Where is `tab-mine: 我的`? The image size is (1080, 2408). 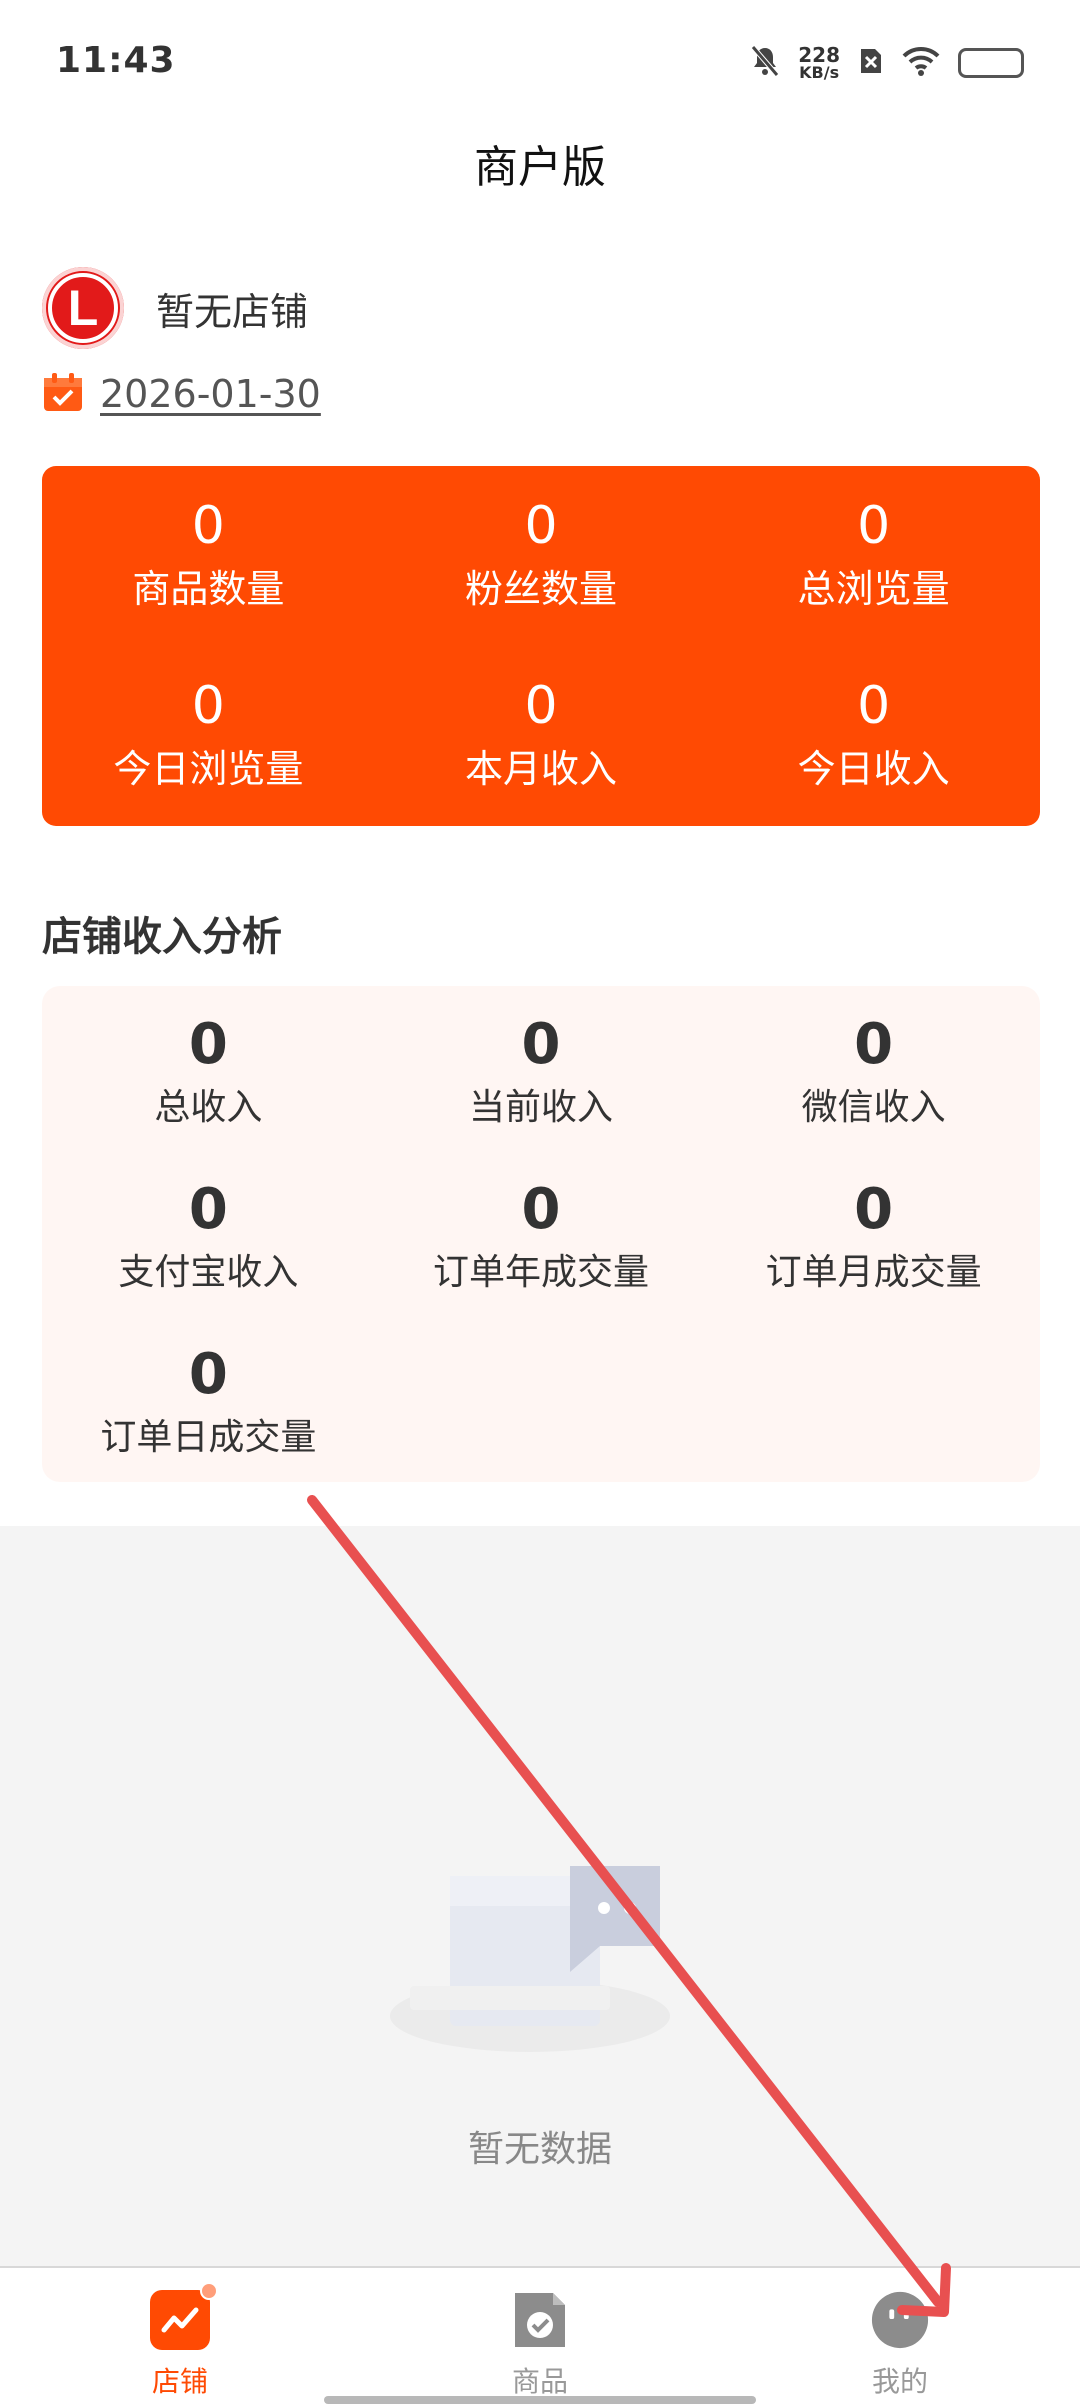 tab-mine: 我的 is located at coordinates (900, 2338).